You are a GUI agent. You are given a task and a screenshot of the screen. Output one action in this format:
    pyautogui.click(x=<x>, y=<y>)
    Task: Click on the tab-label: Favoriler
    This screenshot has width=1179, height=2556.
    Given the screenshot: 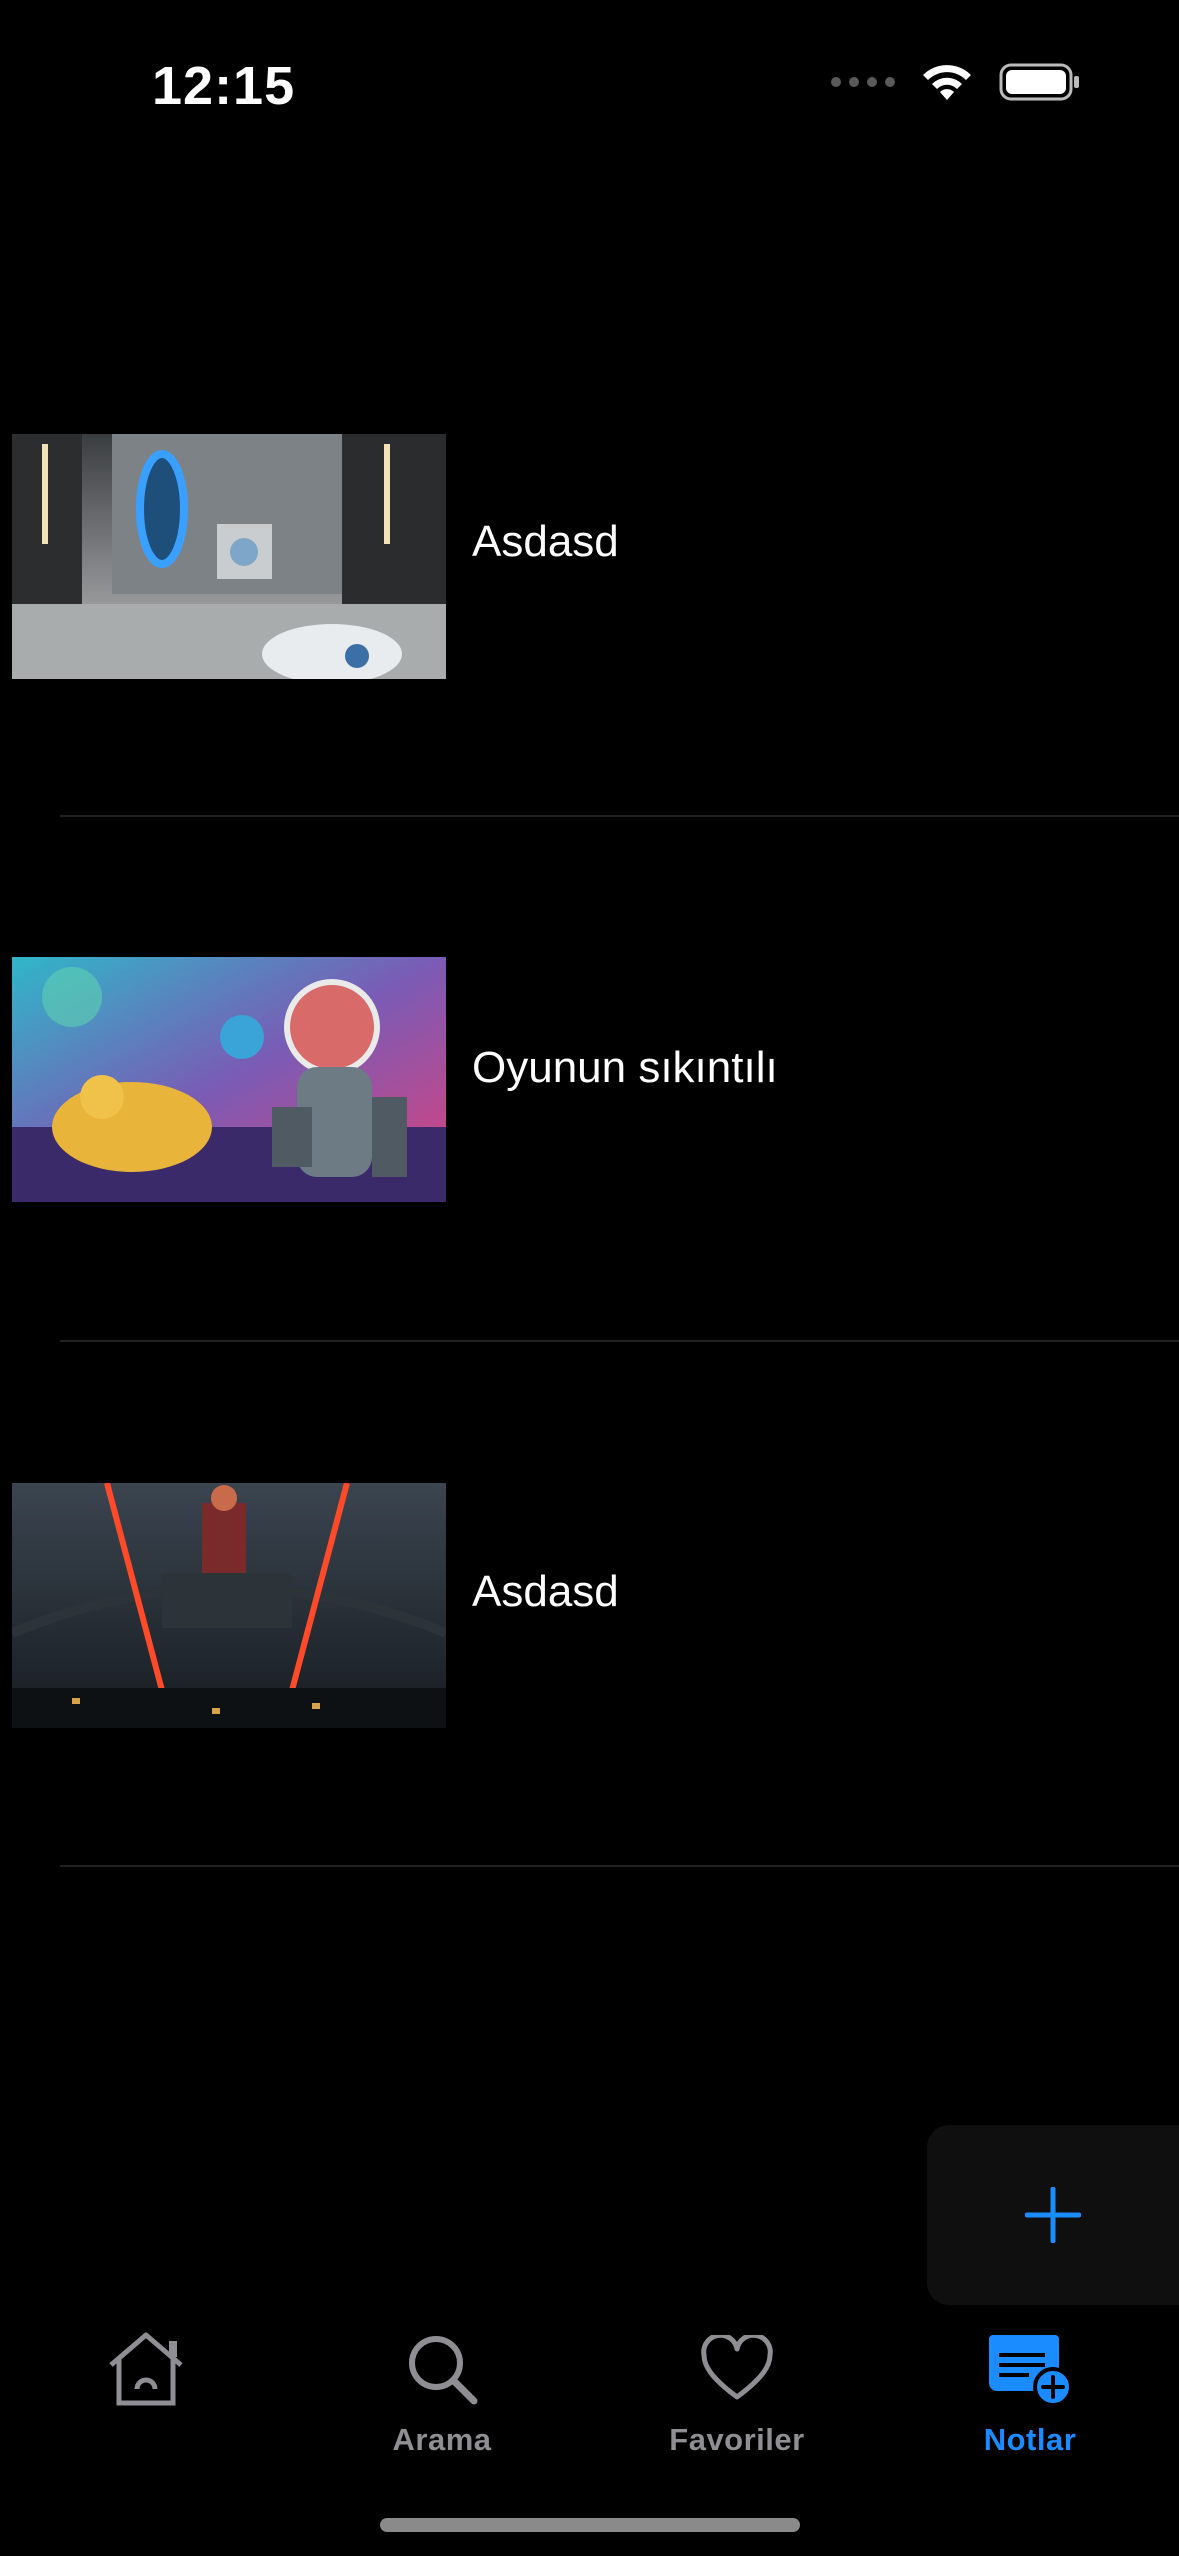 What is the action you would take?
    pyautogui.click(x=737, y=2439)
    